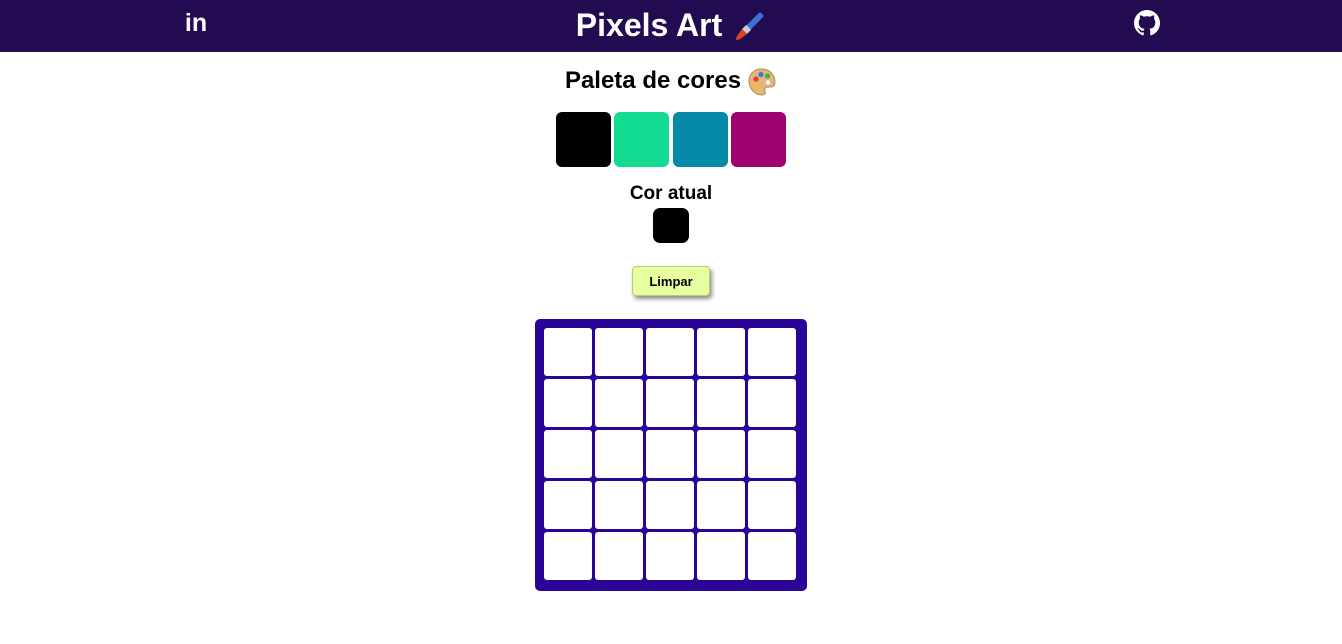 Image resolution: width=1342 pixels, height=644 pixels. What do you see at coordinates (671, 281) in the screenshot?
I see `clear-button: Limpar` at bounding box center [671, 281].